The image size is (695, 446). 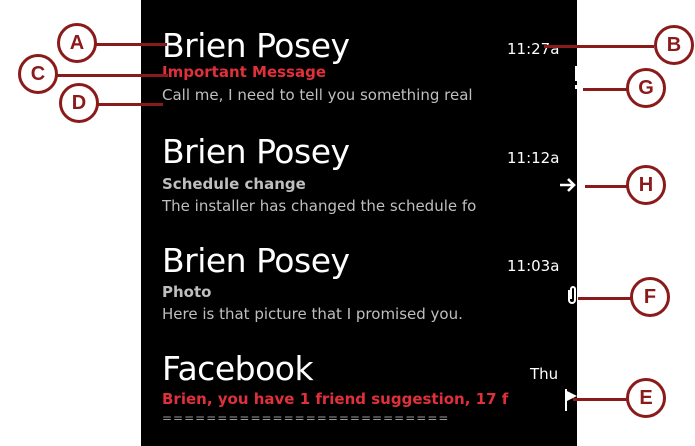 What do you see at coordinates (604, 298) in the screenshot?
I see `callout-f-line` at bounding box center [604, 298].